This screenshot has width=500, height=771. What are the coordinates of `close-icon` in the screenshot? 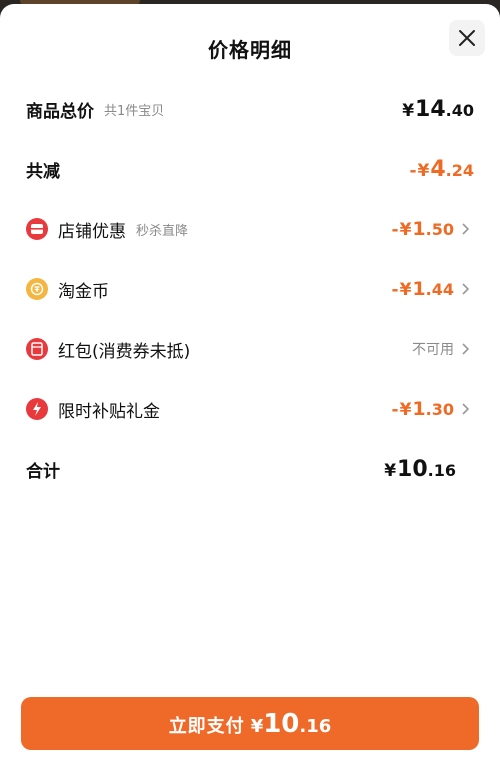 It's located at (467, 38).